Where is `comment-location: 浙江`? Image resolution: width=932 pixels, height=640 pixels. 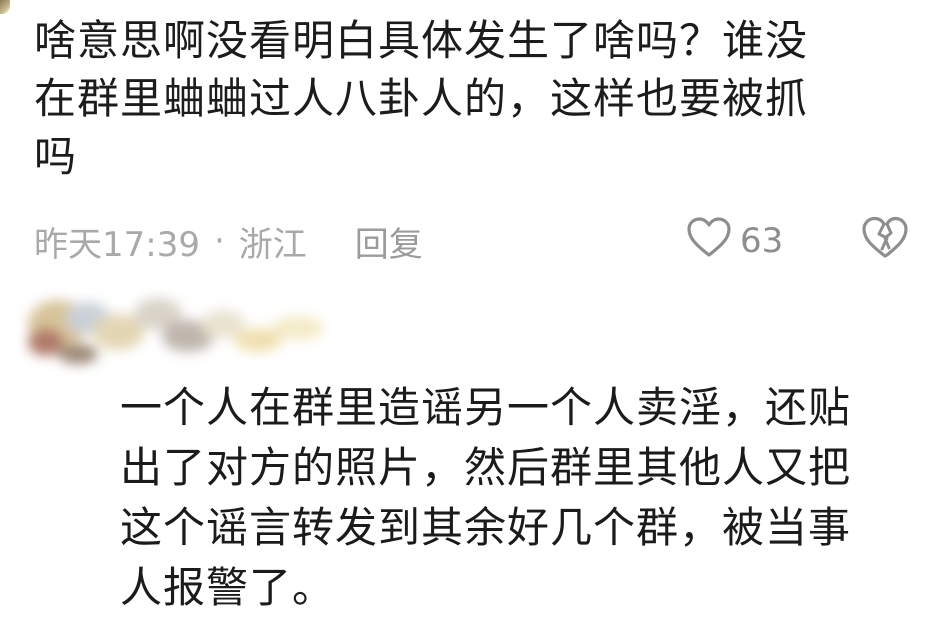 comment-location: 浙江 is located at coordinates (272, 244).